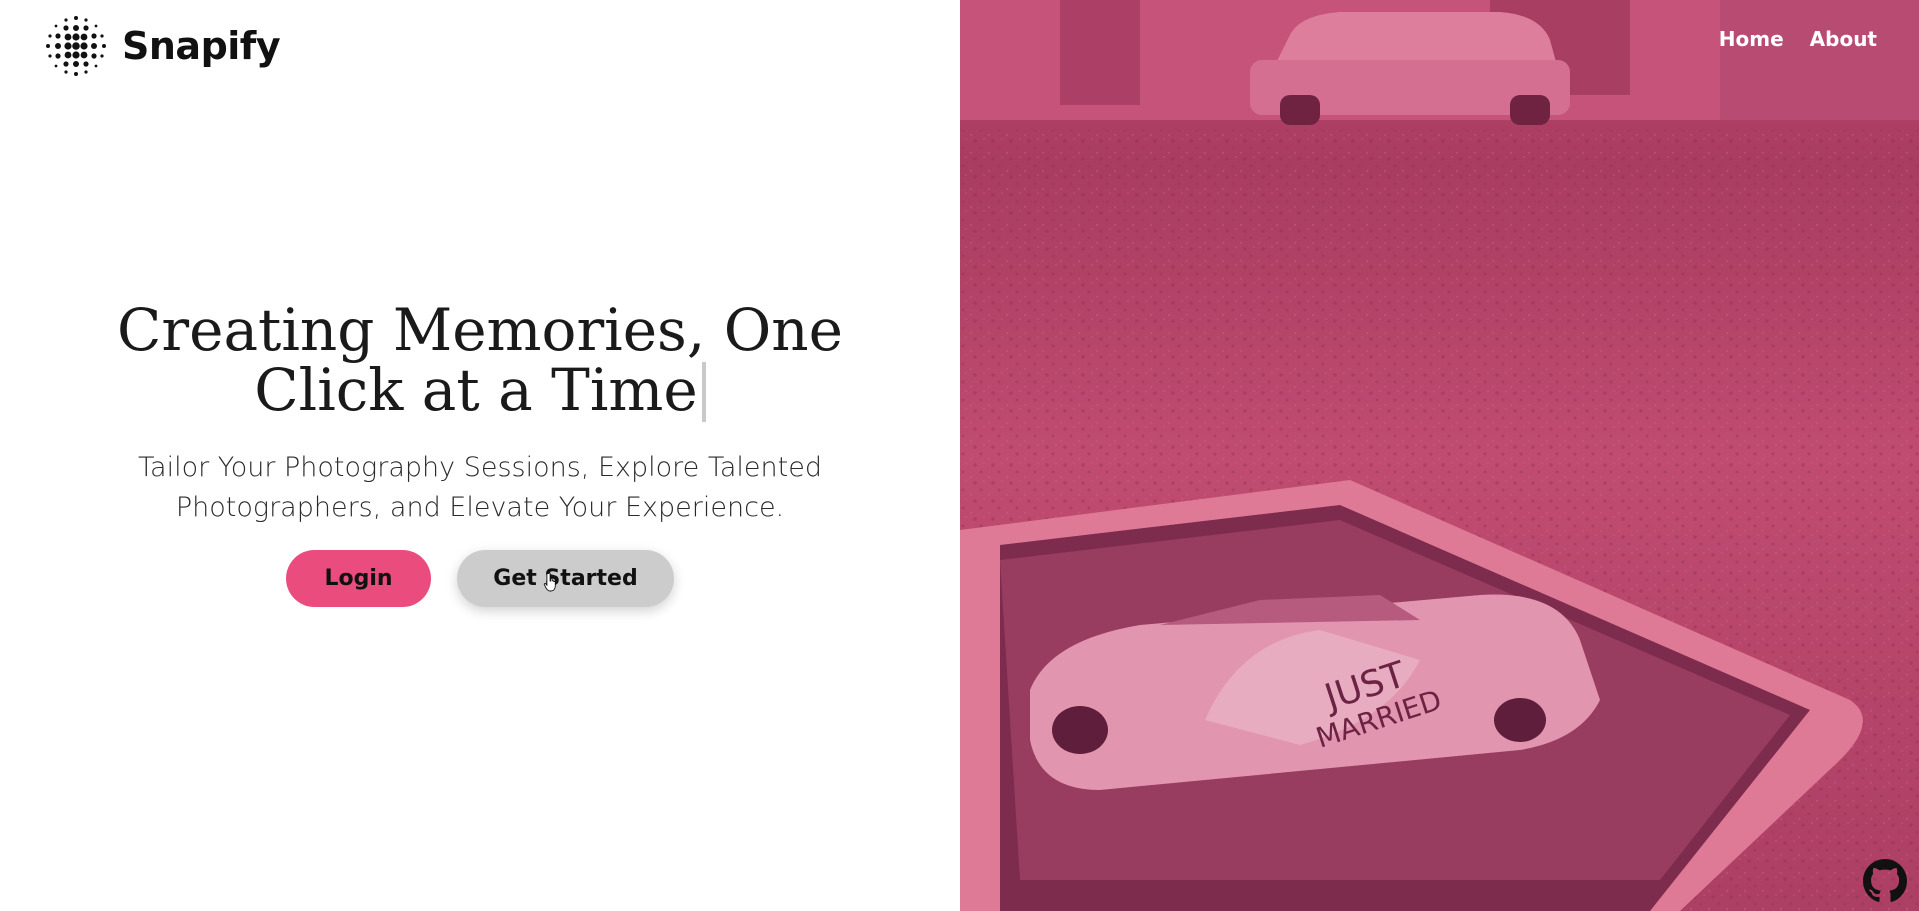  Describe the element at coordinates (1843, 39) in the screenshot. I see `nav-about-link: About` at that location.